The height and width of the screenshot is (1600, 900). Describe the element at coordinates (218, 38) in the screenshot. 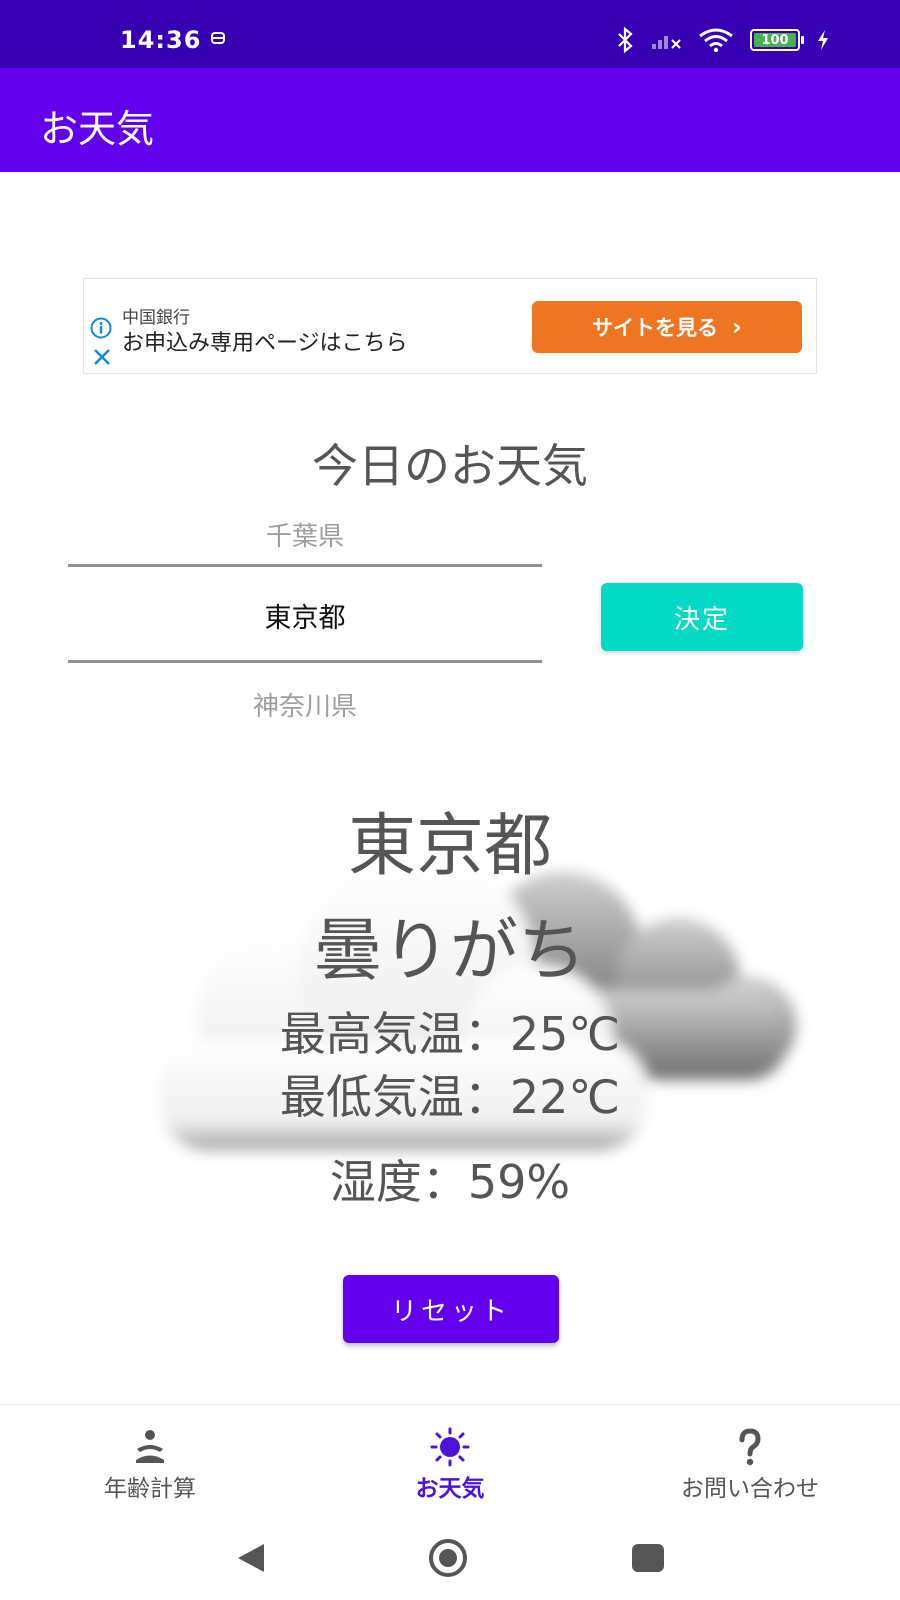

I see `notification-icon` at that location.